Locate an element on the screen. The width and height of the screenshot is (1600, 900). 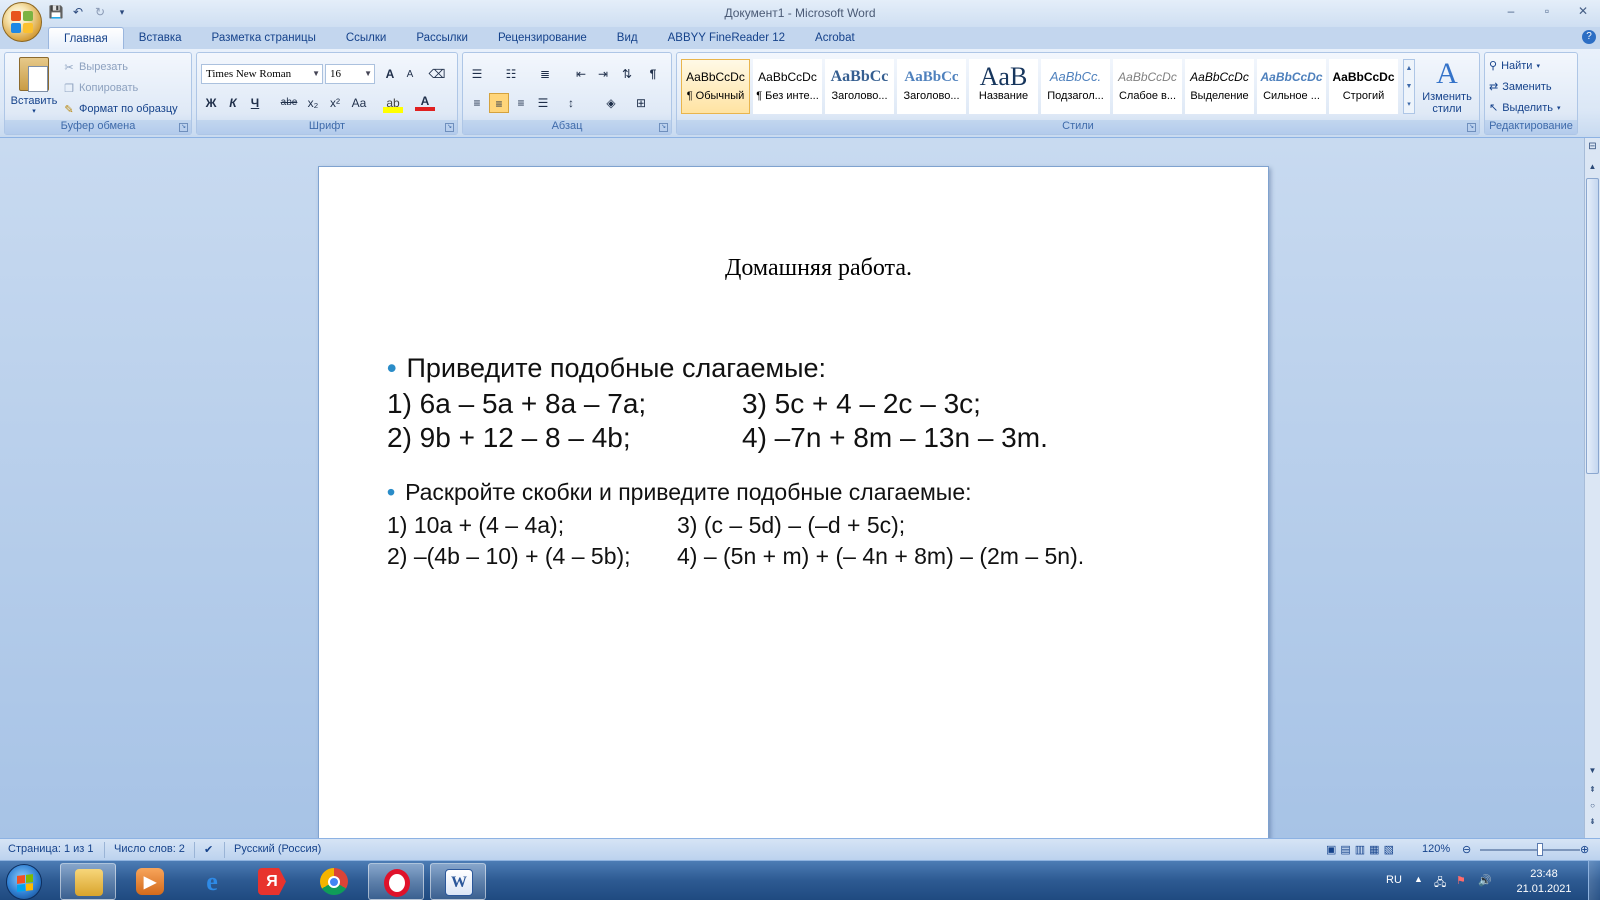
underline-button: Ч is located at coordinates (255, 103).